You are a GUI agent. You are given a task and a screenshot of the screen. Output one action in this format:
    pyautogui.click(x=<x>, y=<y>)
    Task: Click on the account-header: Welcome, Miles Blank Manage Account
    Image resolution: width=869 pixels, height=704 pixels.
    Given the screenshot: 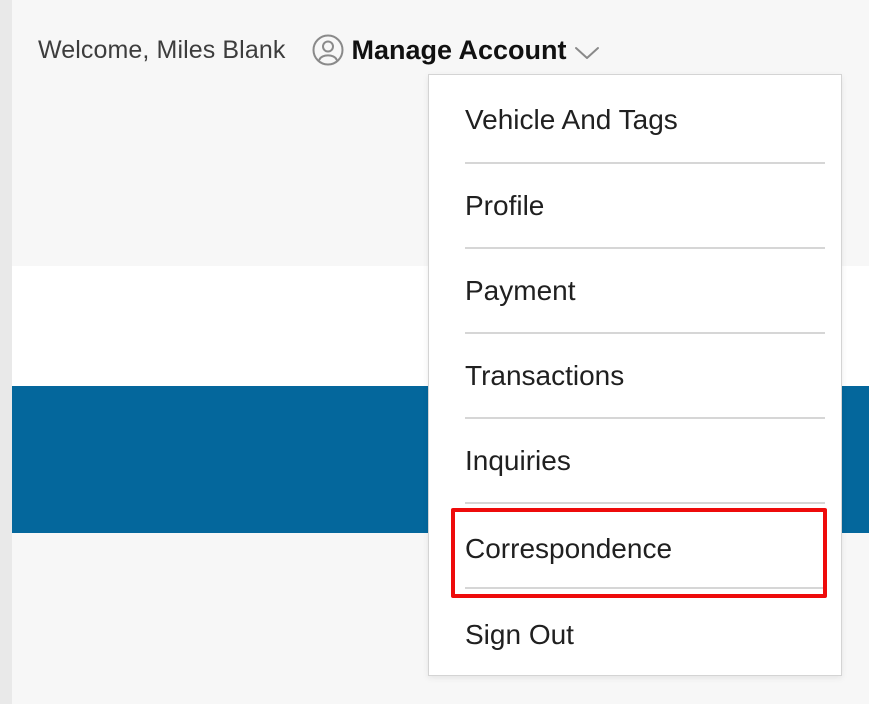 What is the action you would take?
    pyautogui.click(x=320, y=50)
    